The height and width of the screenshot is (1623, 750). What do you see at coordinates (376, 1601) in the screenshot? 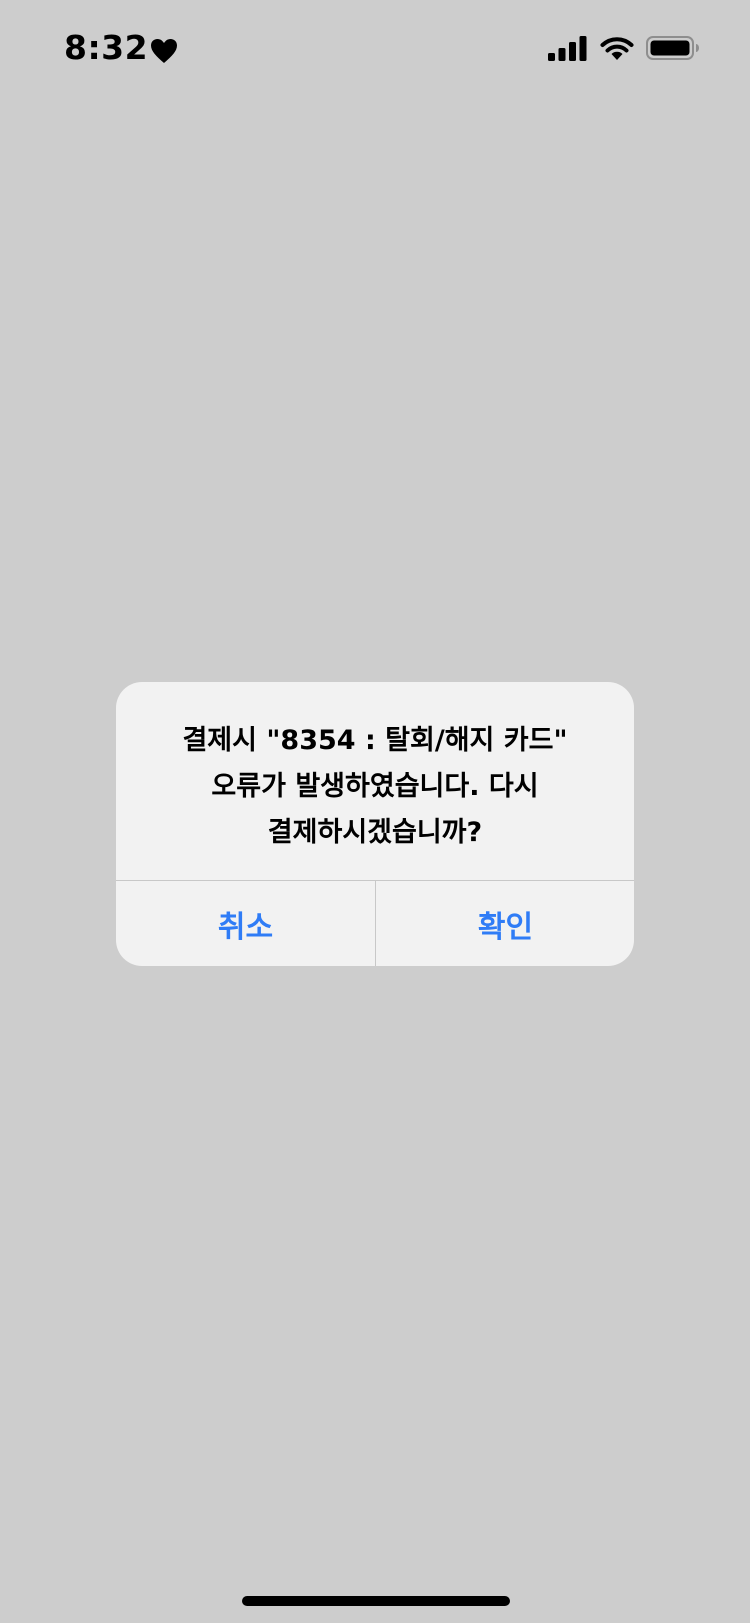
I see `home-indicator` at bounding box center [376, 1601].